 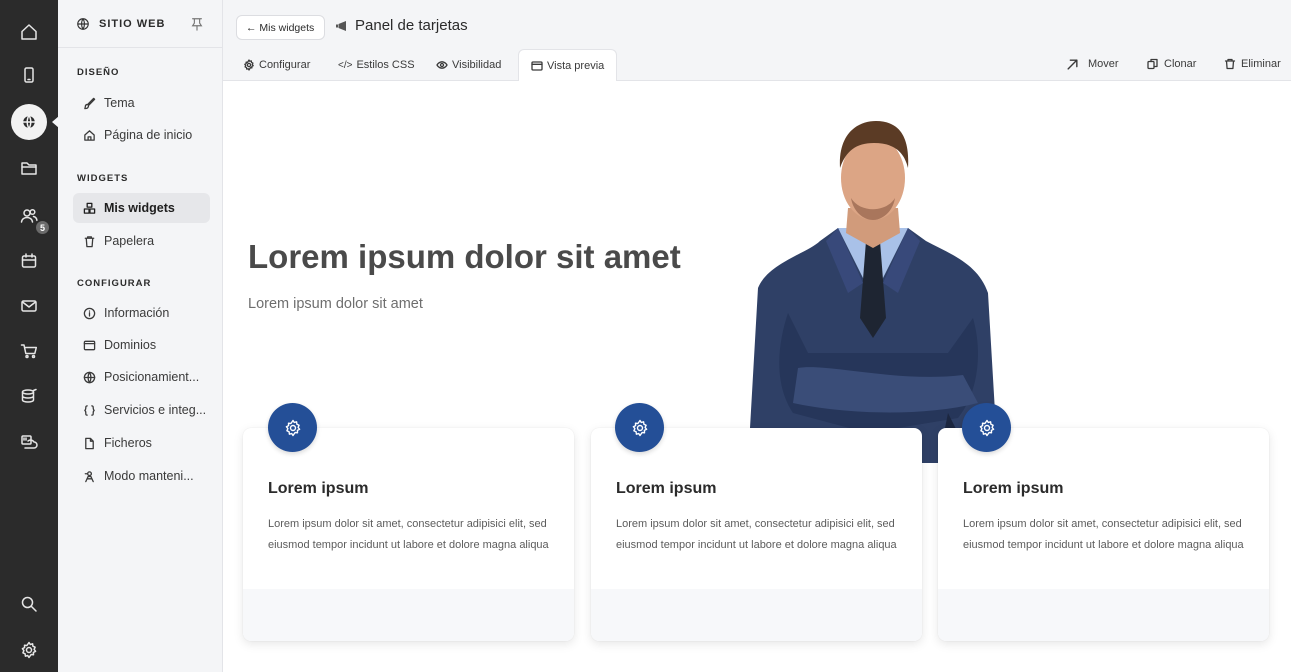 I want to click on cloud-icon, so click(x=29, y=442).